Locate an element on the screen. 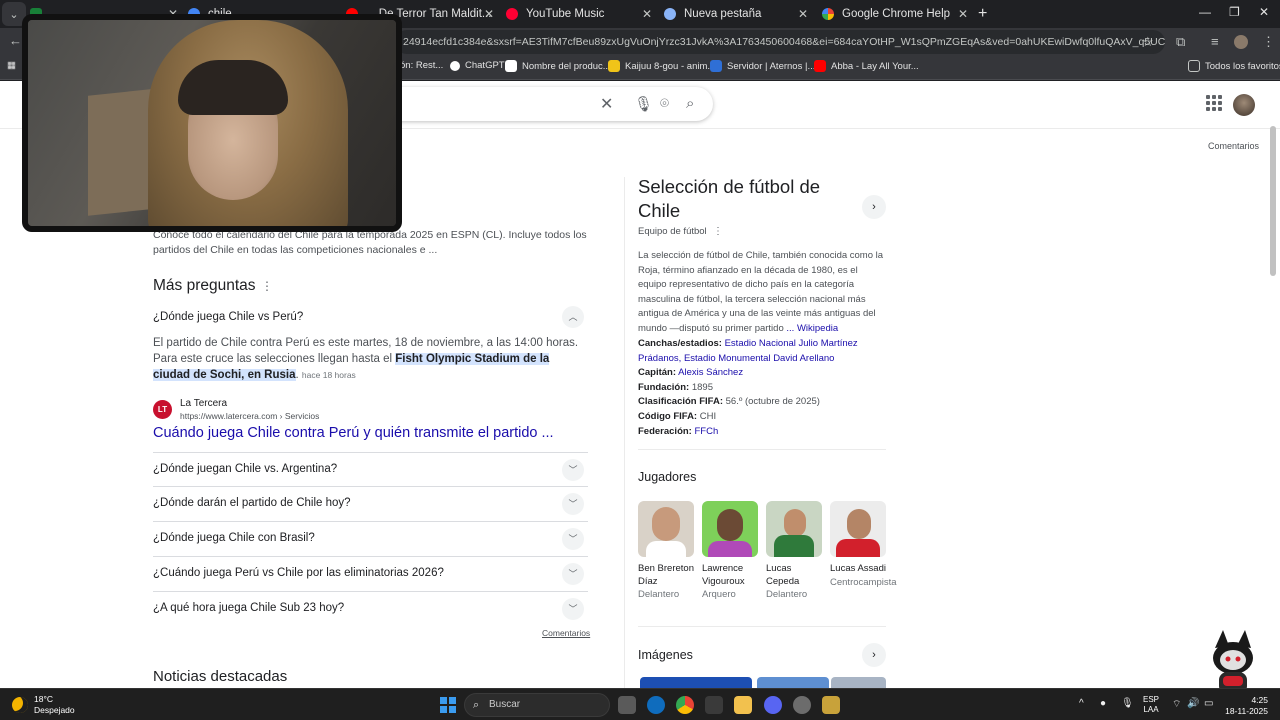 The width and height of the screenshot is (1280, 720). google-icon is located at coordinates (828, 14).